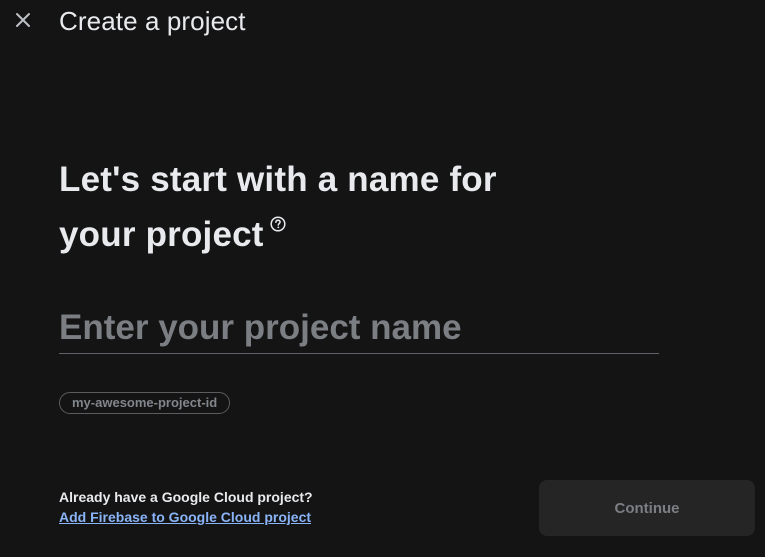  Describe the element at coordinates (186, 497) in the screenshot. I see `already-have-project-text: Already have a Google Cloud project?` at that location.